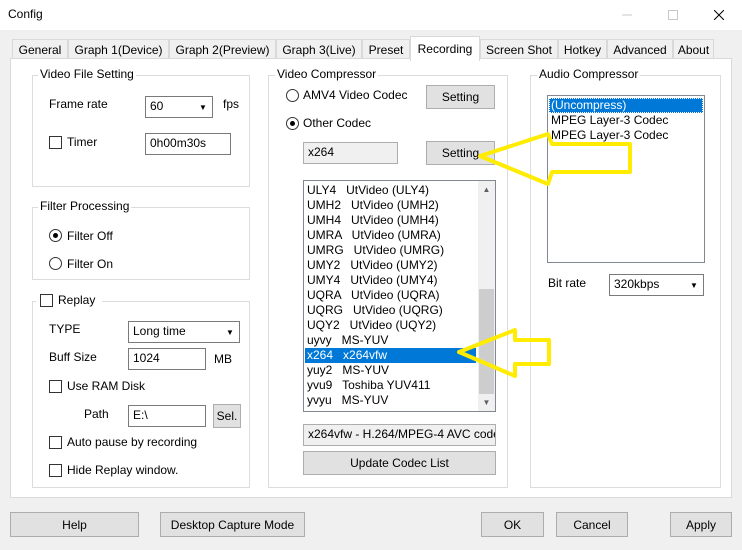  I want to click on other-codec-label: Other Codec, so click(337, 123).